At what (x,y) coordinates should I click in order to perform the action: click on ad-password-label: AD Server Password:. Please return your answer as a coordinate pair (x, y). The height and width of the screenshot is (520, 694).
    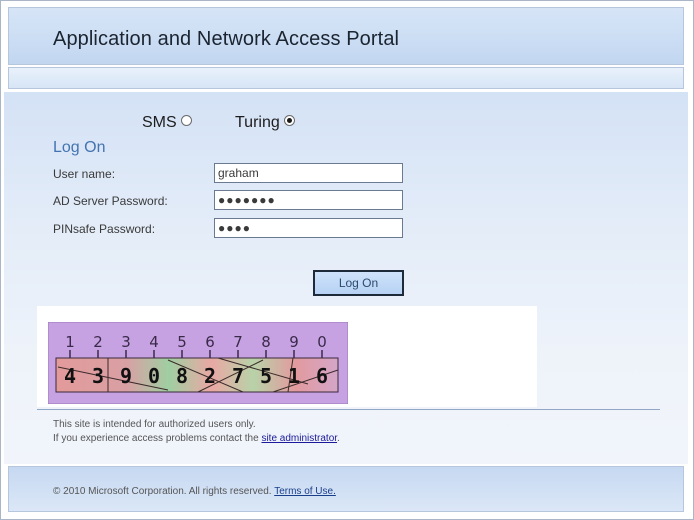
    Looking at the image, I should click on (110, 201).